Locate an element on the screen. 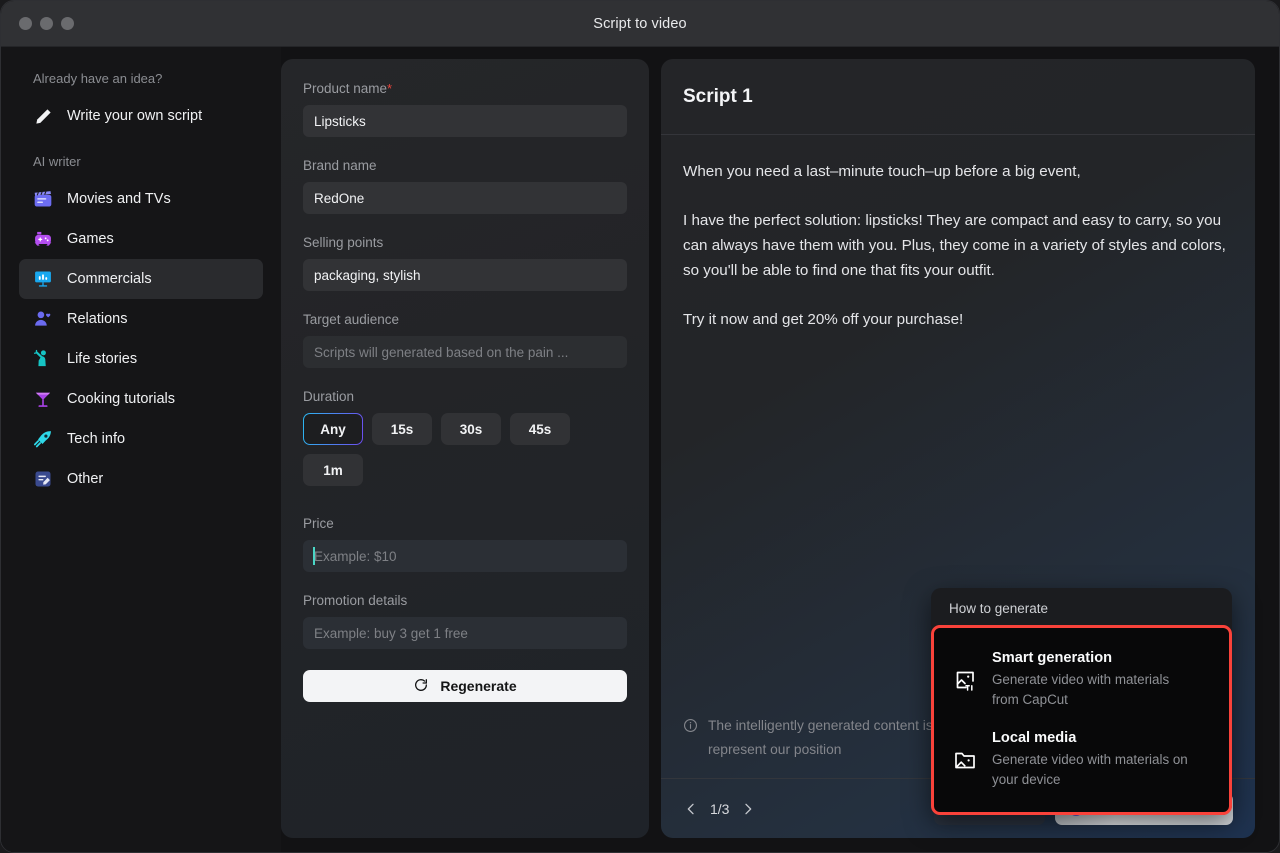  sidebar-item-label: Life stories is located at coordinates (102, 359).